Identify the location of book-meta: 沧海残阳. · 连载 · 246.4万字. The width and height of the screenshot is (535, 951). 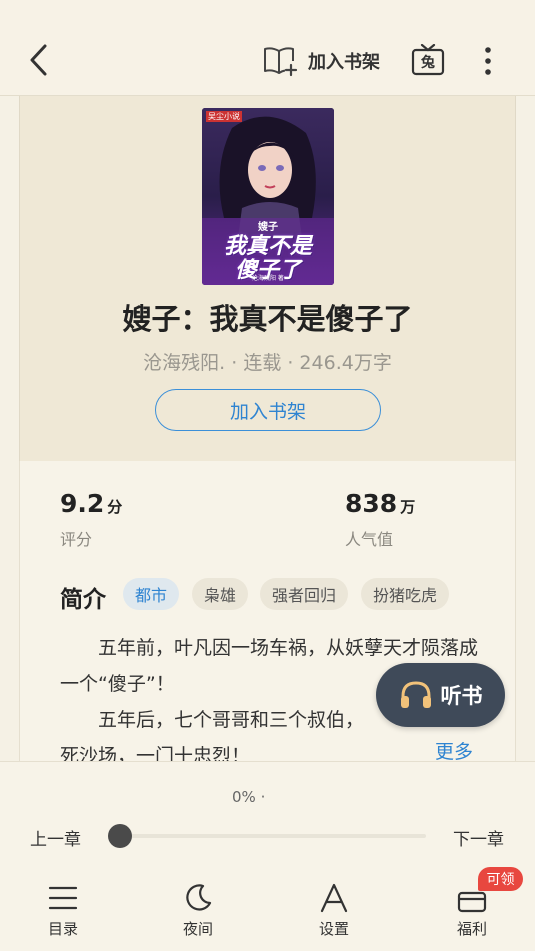
(267, 363).